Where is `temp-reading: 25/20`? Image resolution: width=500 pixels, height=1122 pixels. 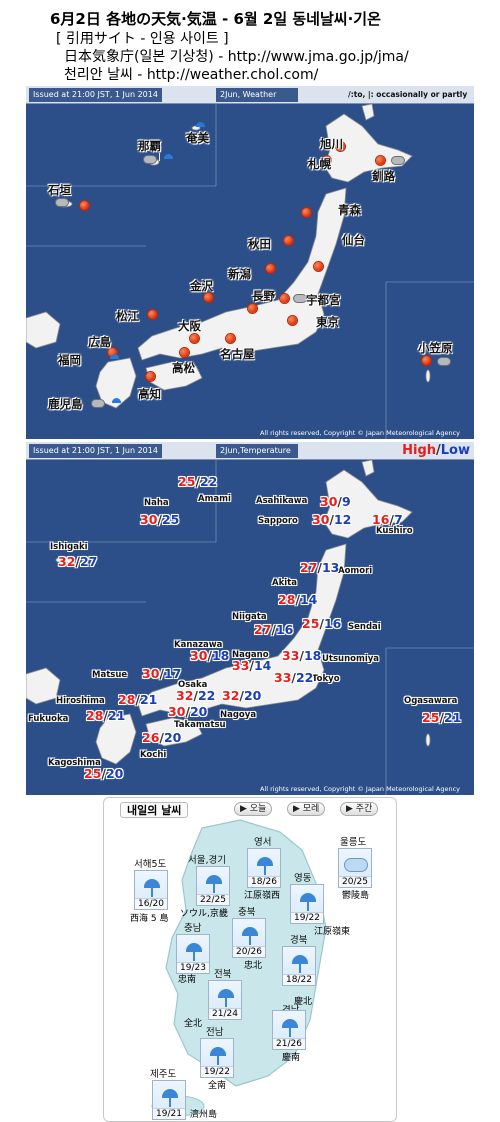 temp-reading: 25/20 is located at coordinates (104, 773).